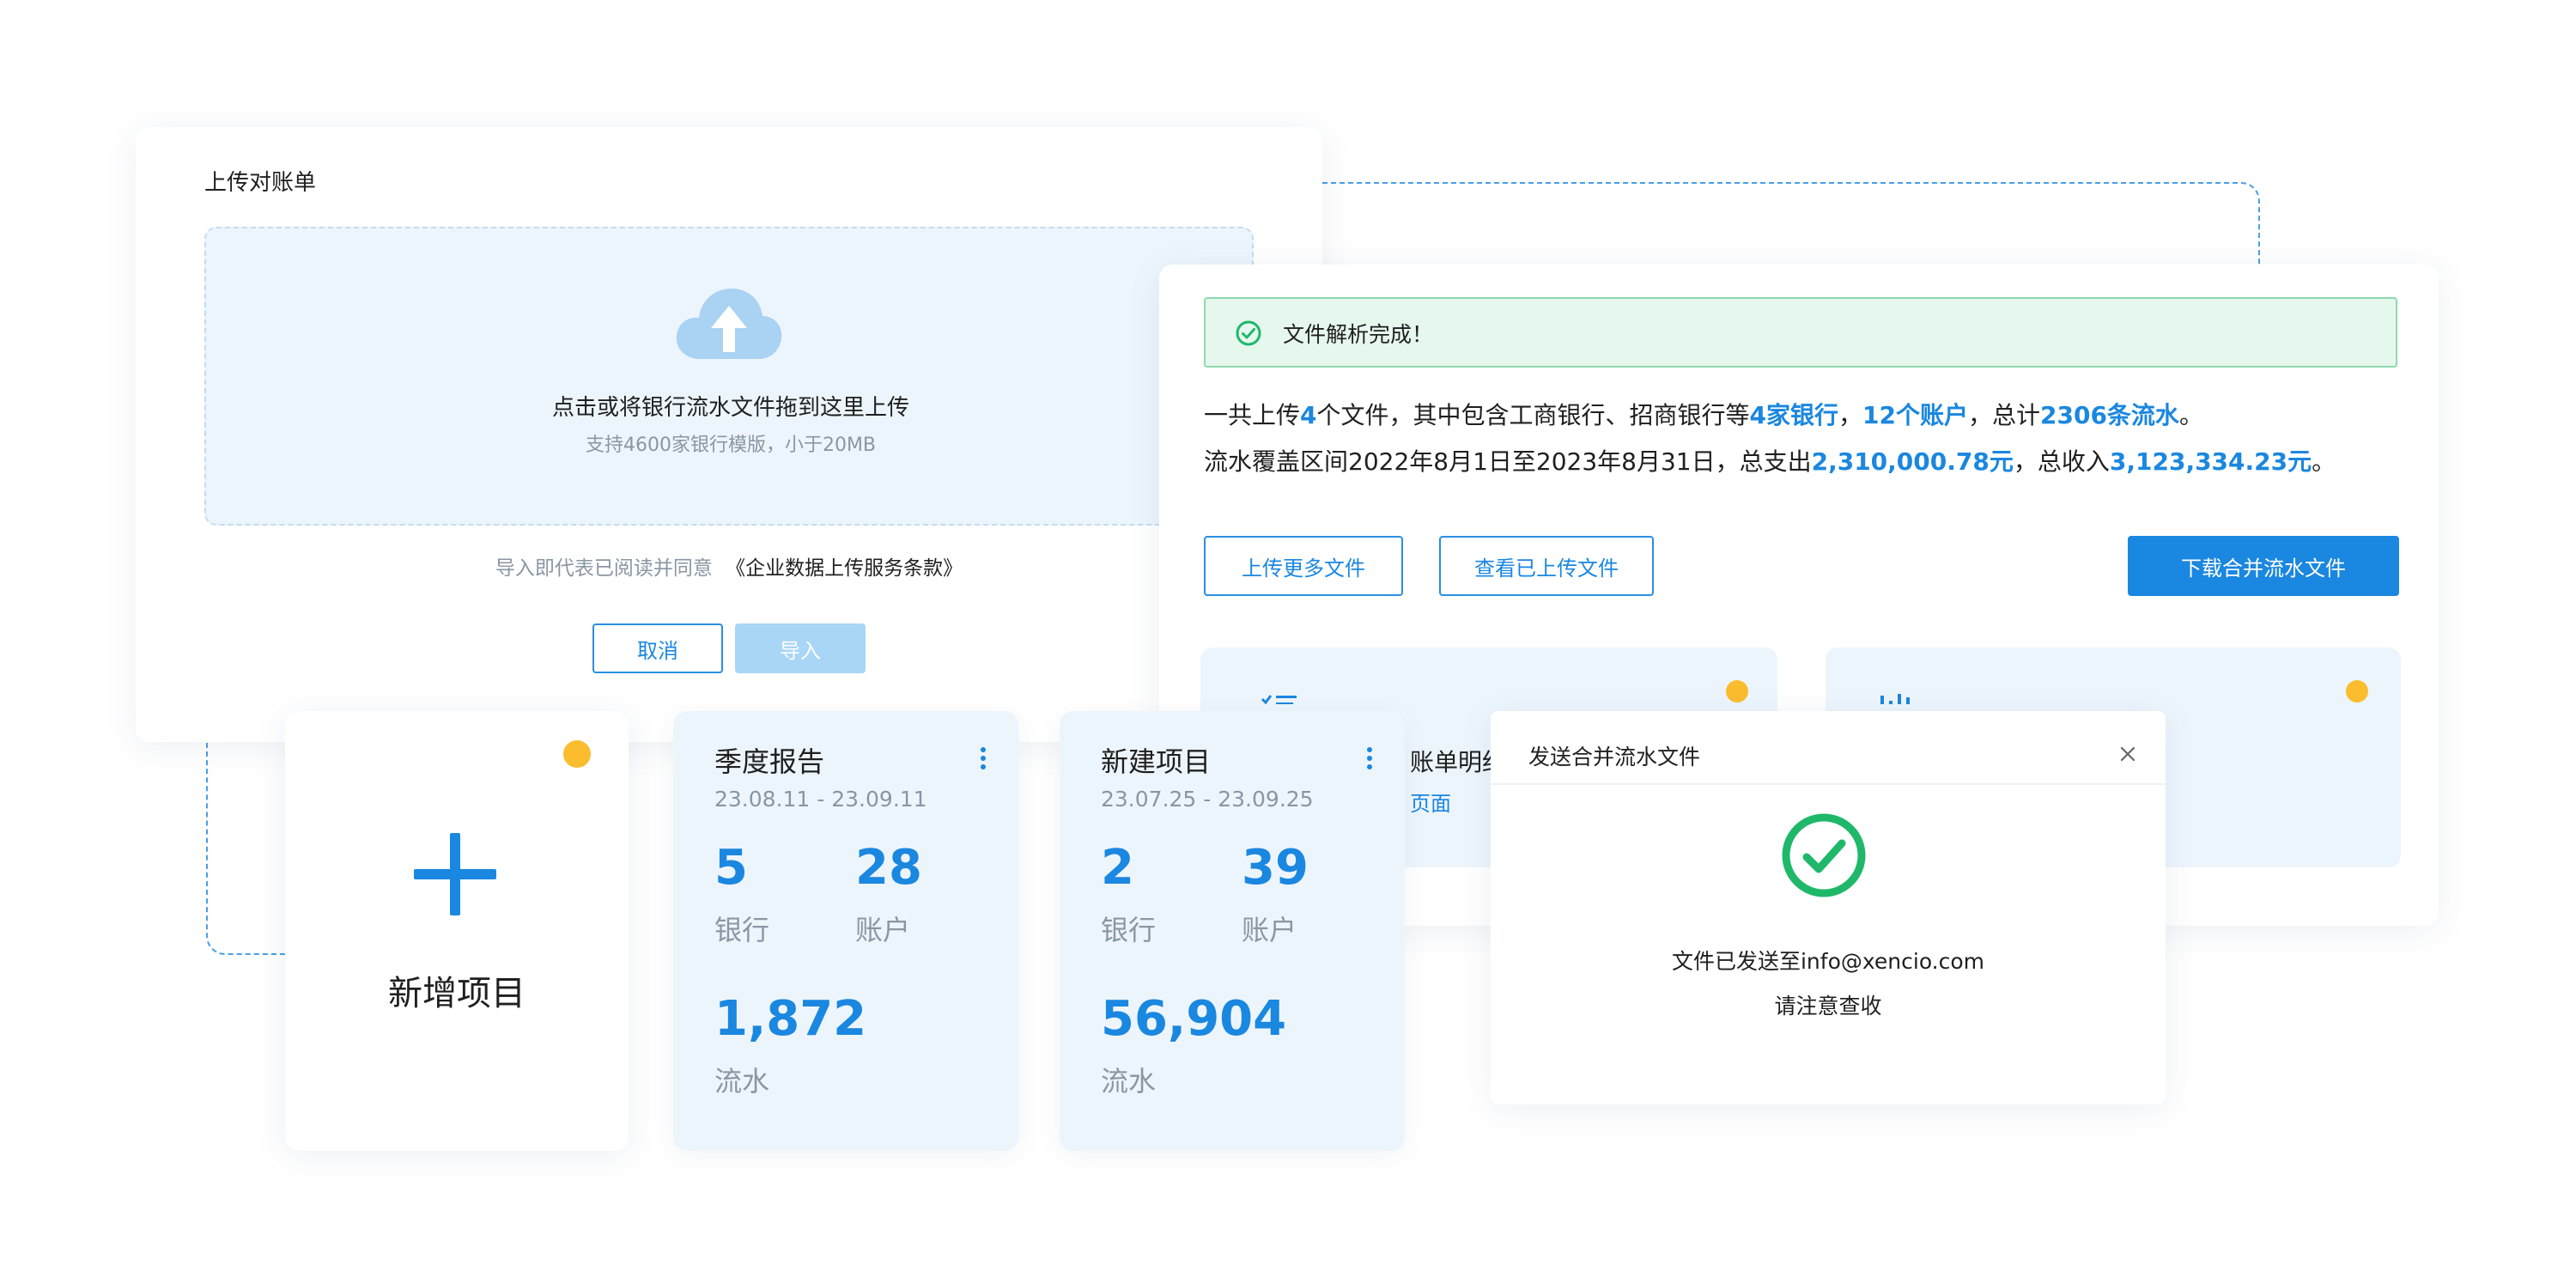  I want to click on list-icon, so click(1279, 698).